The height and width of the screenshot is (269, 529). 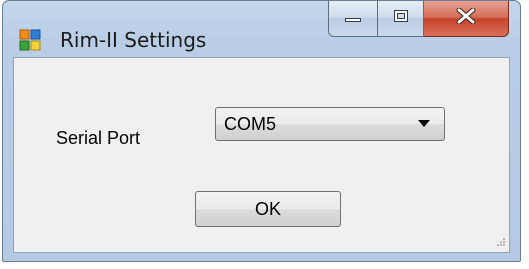 I want to click on caption-buttons, so click(x=418, y=20).